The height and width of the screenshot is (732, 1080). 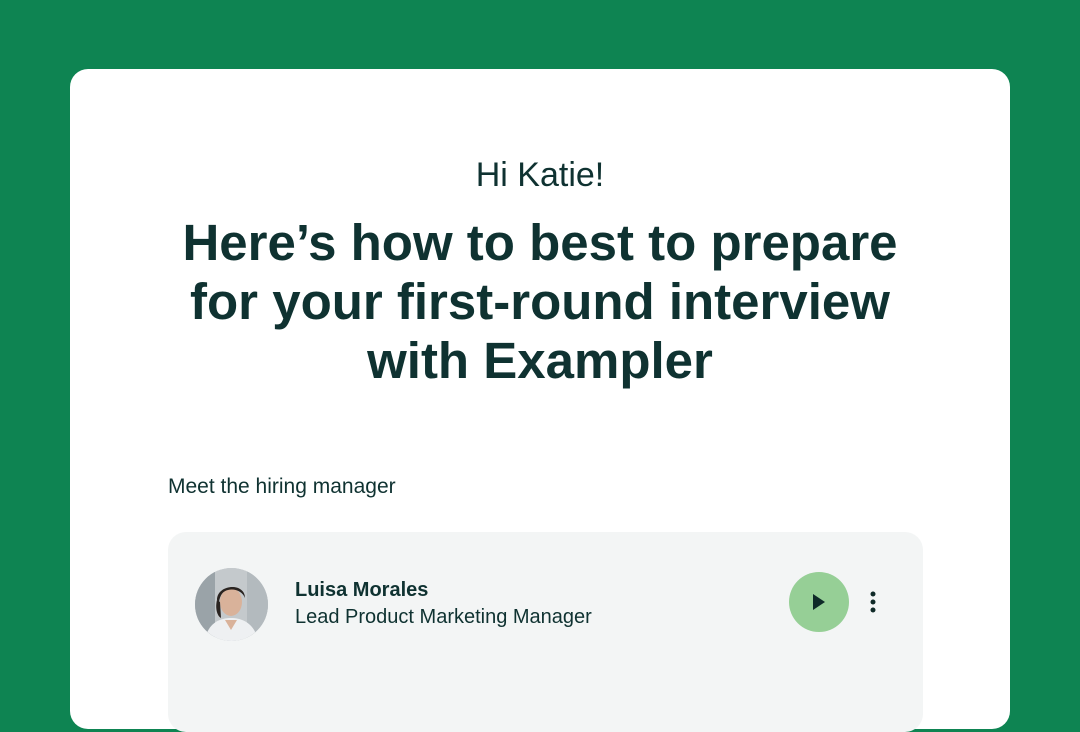 I want to click on play-icon, so click(x=819, y=602).